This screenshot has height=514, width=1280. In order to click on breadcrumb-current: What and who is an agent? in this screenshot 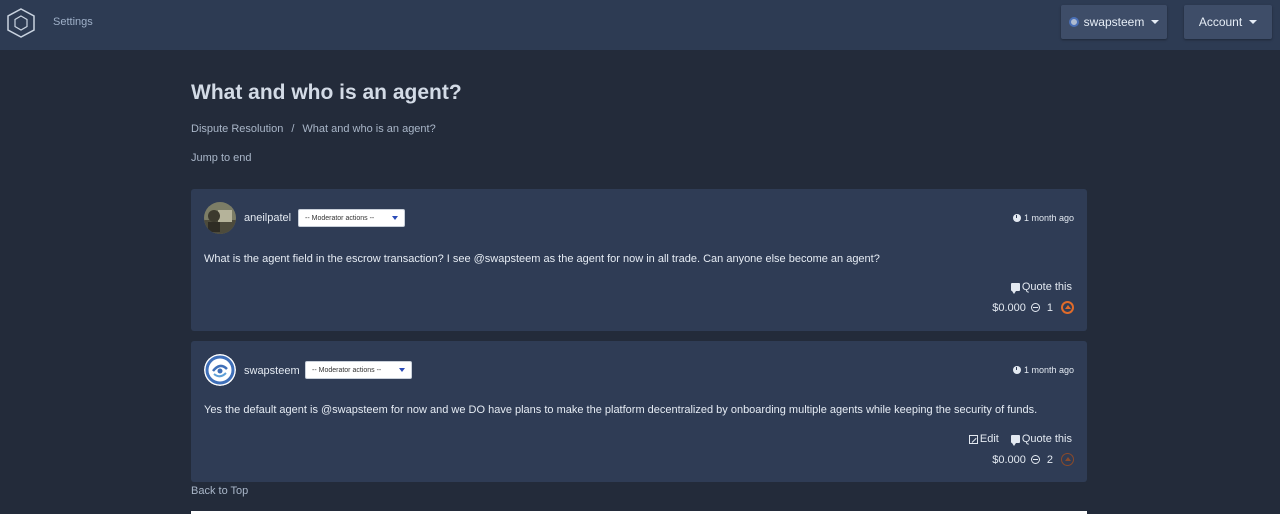, I will do `click(369, 129)`.